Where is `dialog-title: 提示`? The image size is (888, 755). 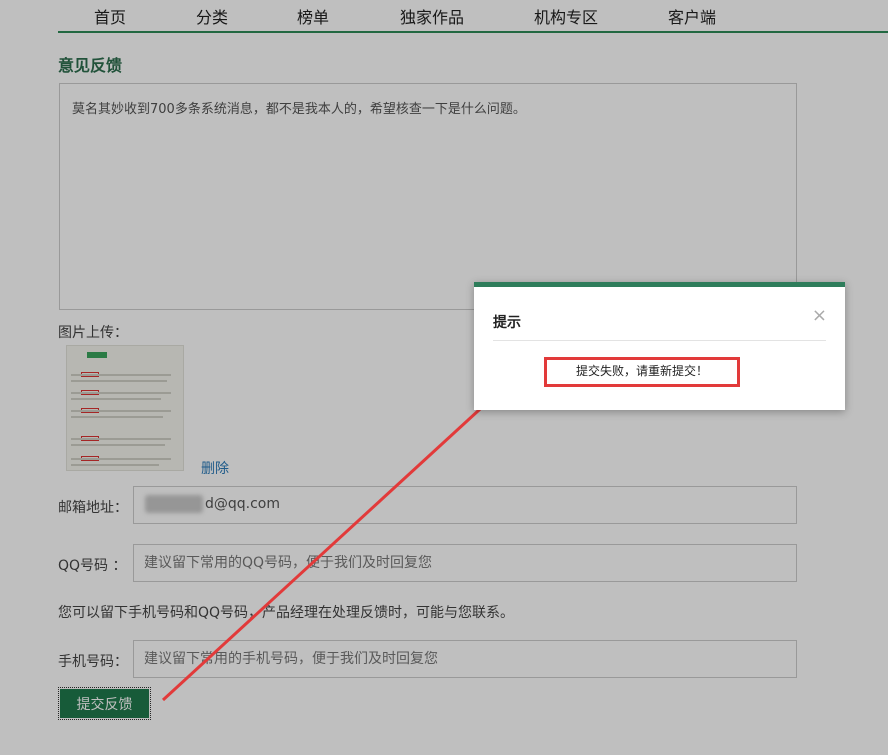 dialog-title: 提示 is located at coordinates (507, 323).